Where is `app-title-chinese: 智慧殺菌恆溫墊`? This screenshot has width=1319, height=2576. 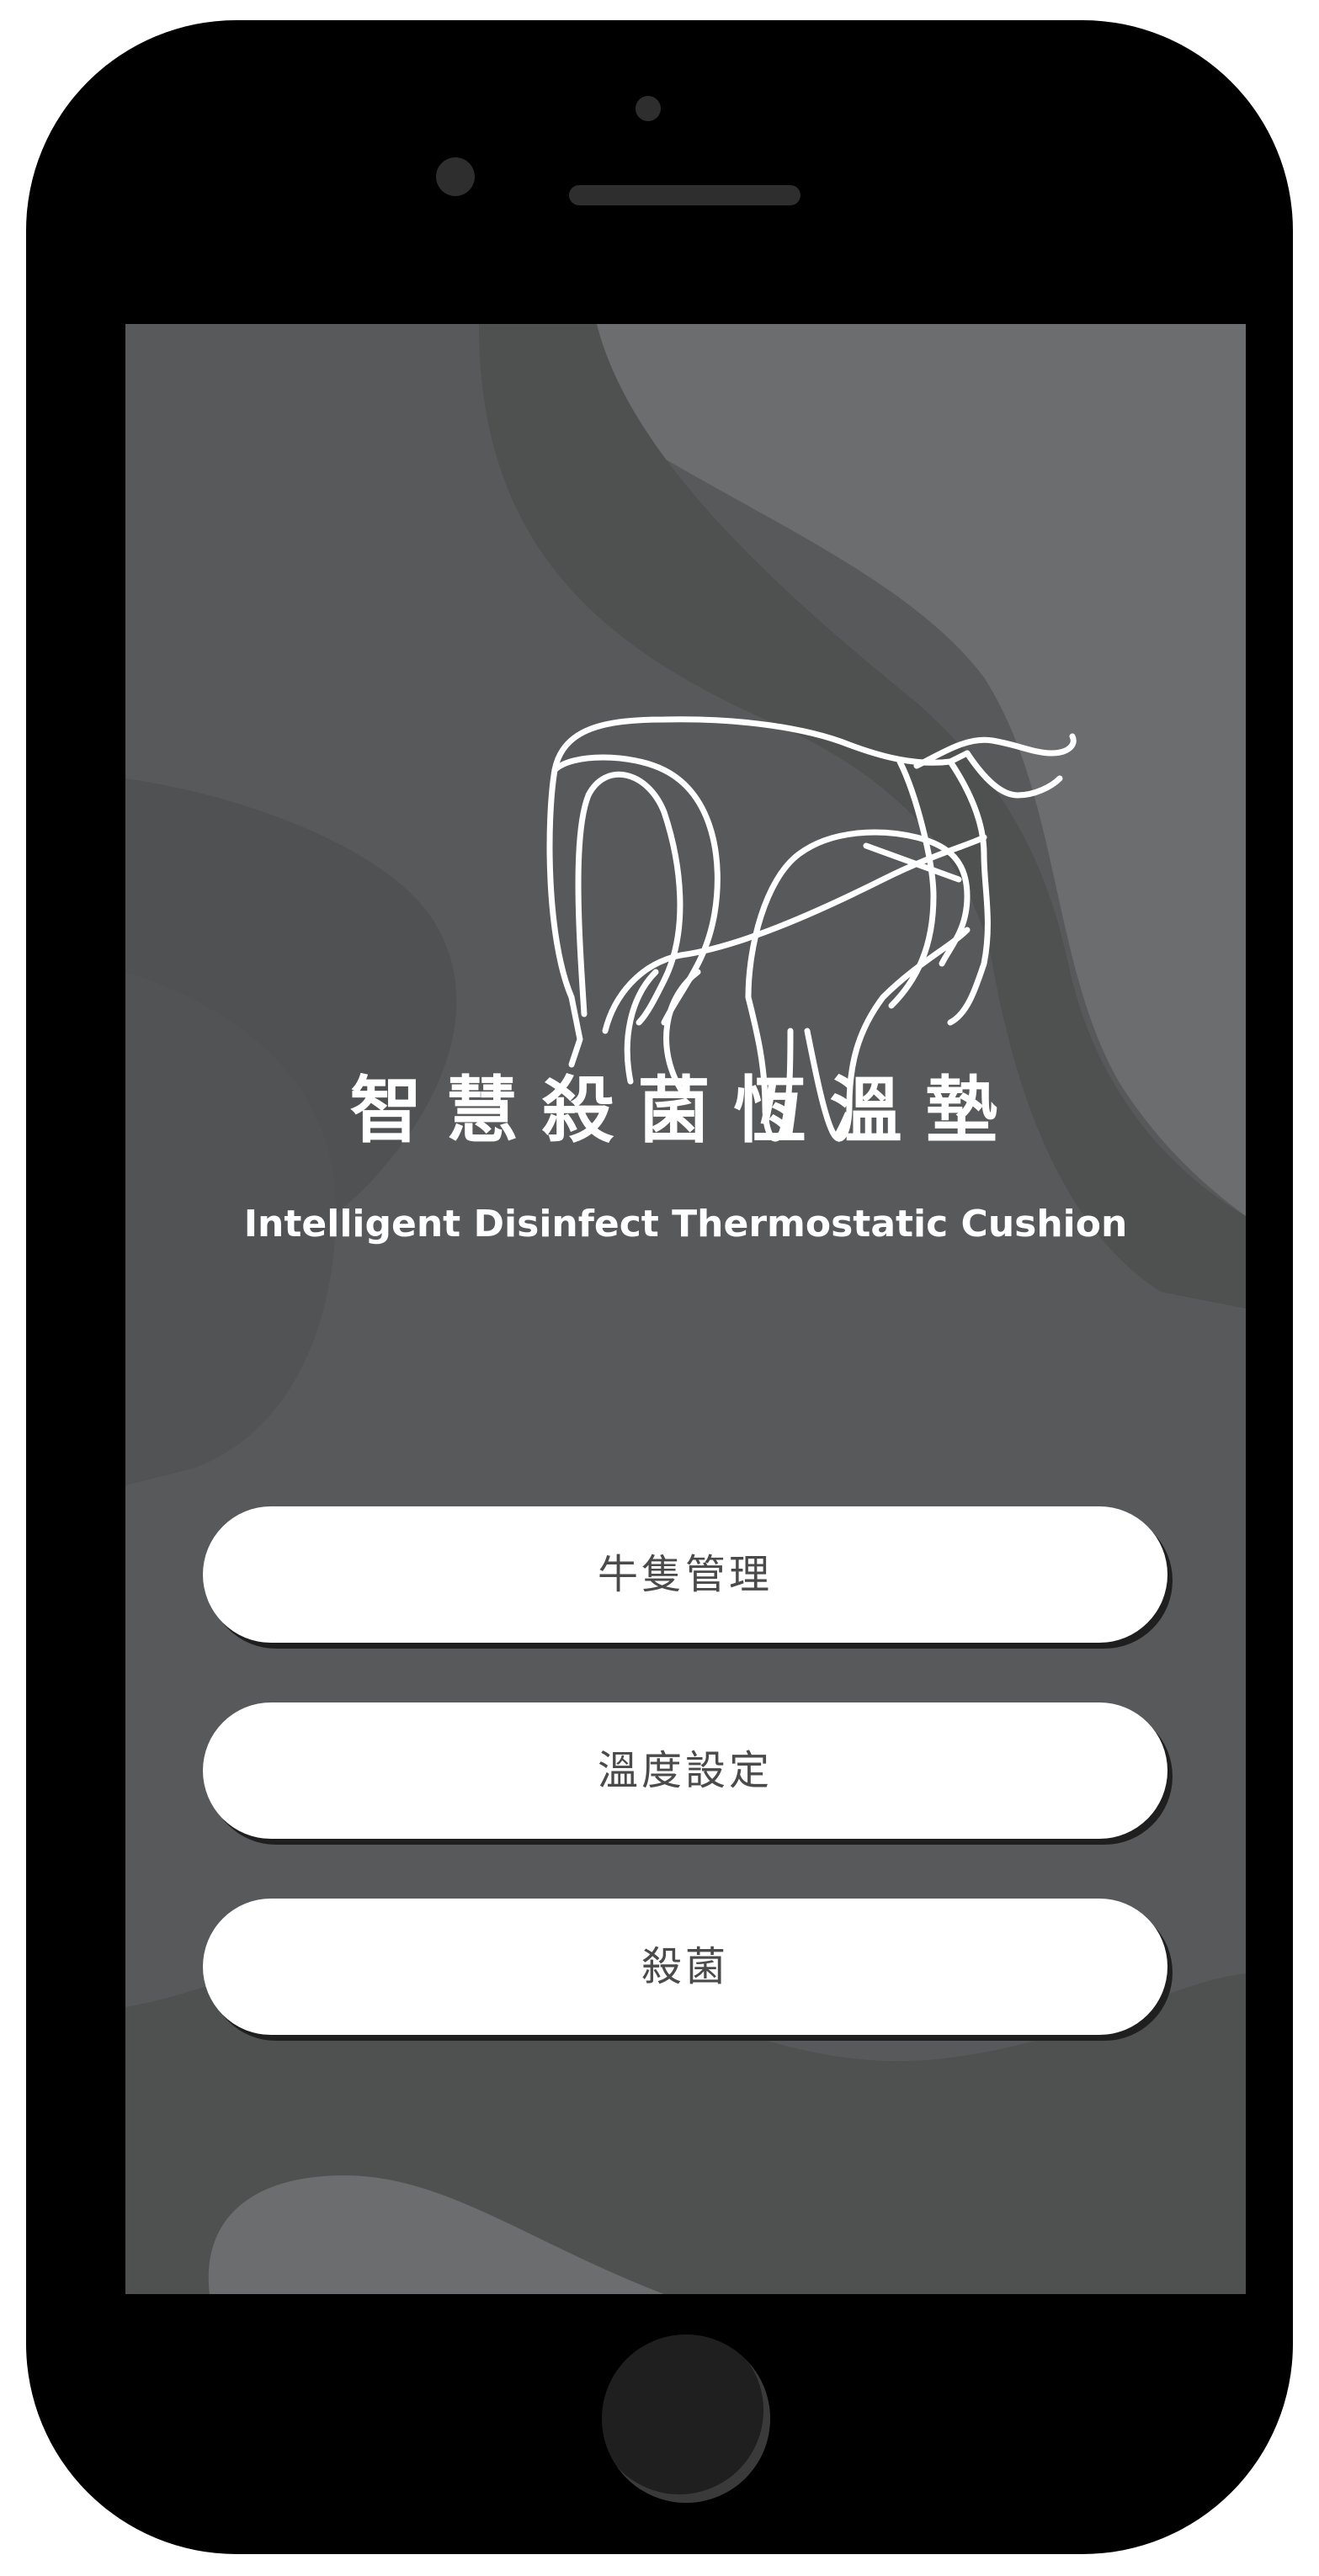
app-title-chinese: 智慧殺菌恆溫墊 is located at coordinates (685, 1111).